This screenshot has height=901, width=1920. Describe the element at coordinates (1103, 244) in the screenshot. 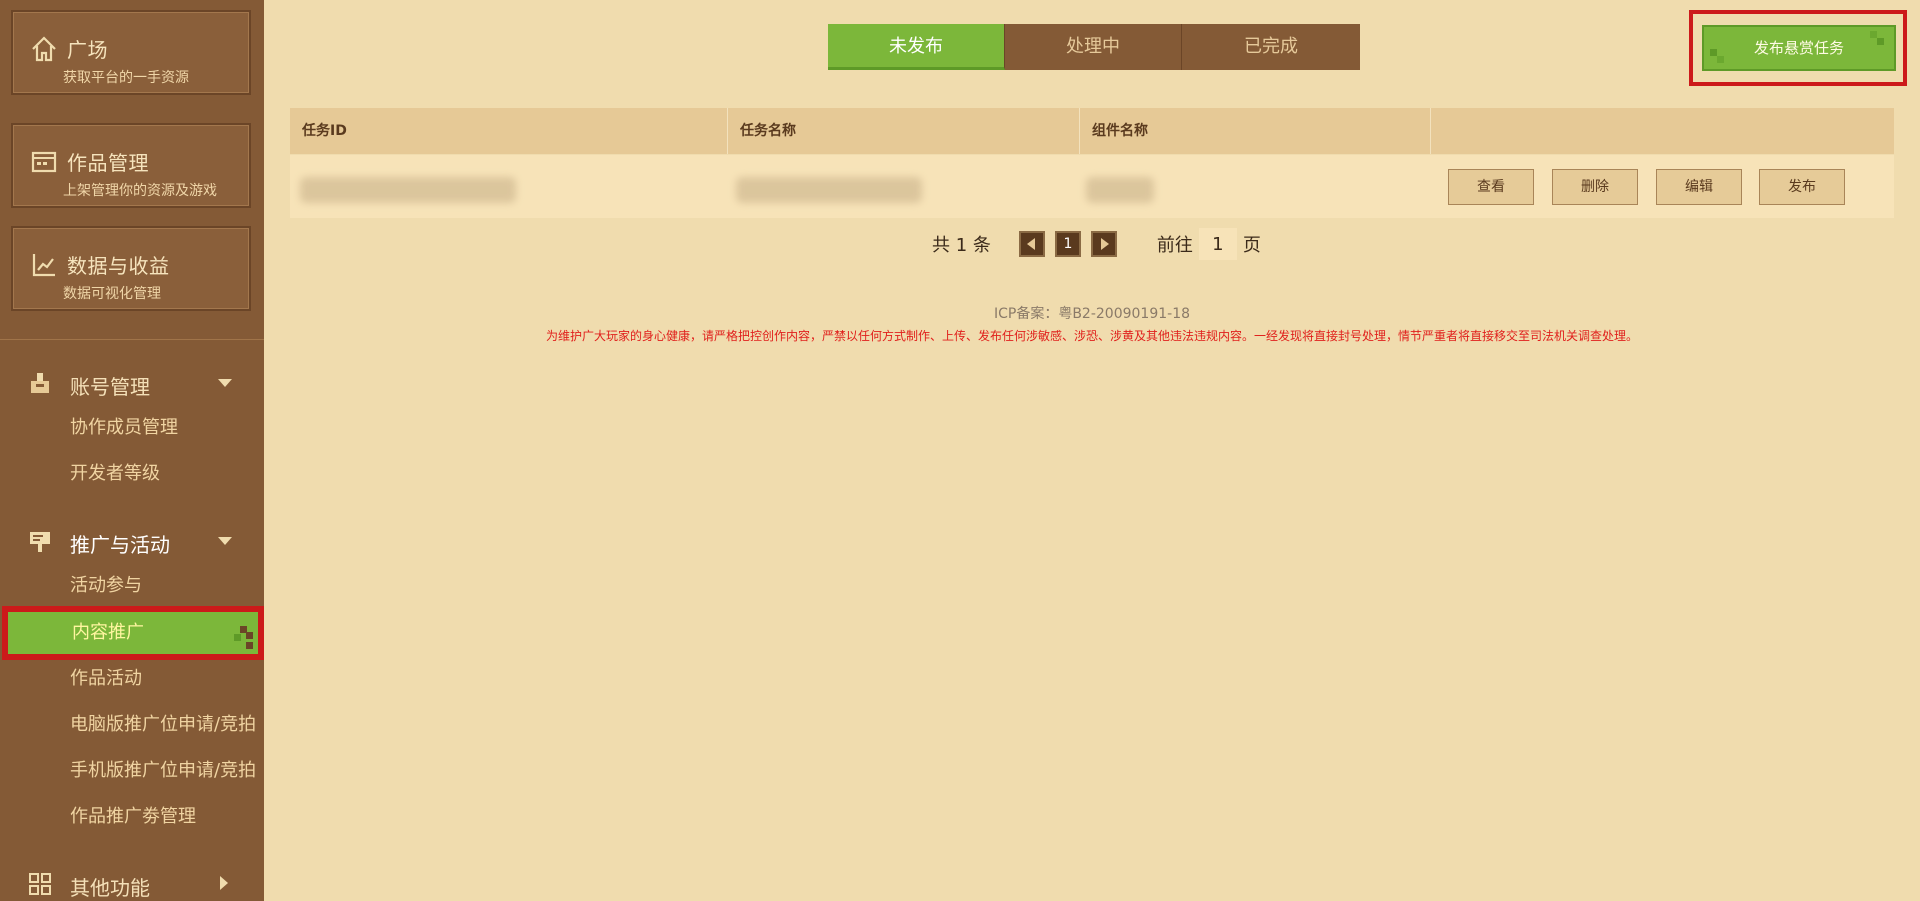

I see `next-page-icon` at that location.